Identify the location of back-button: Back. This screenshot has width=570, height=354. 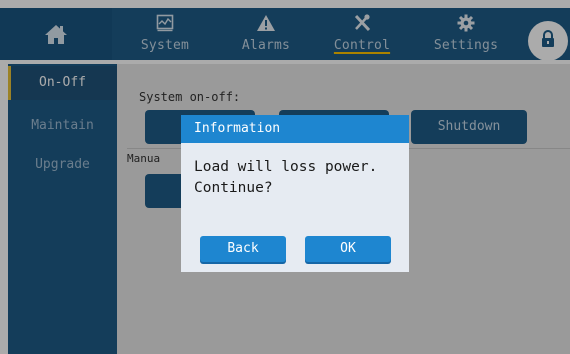
(243, 249).